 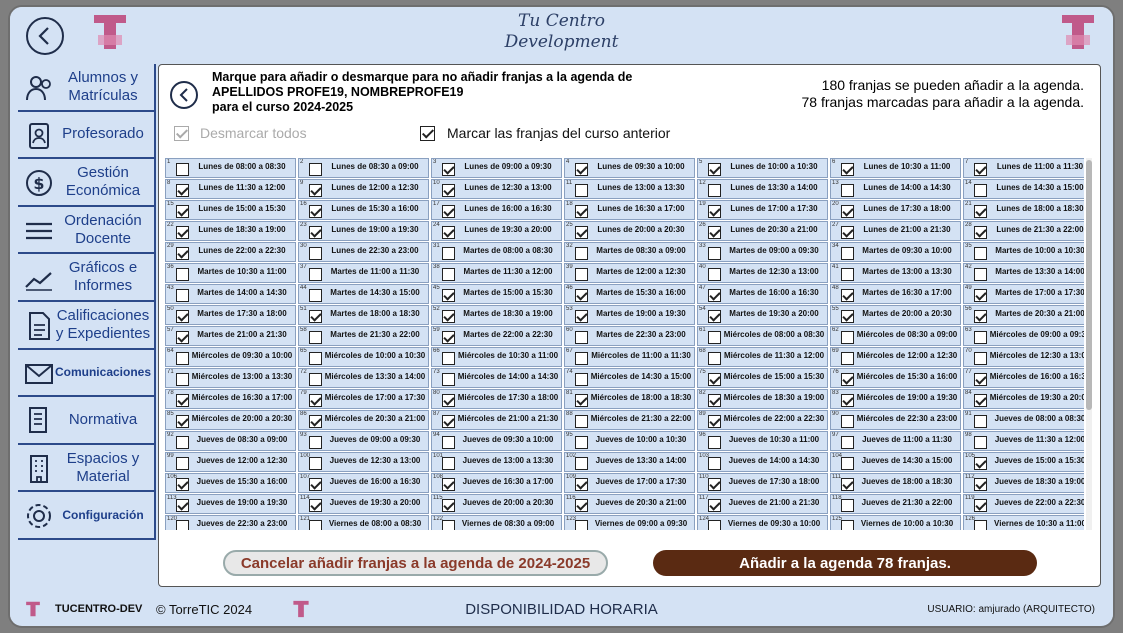 What do you see at coordinates (496, 315) in the screenshot?
I see `slot-cell: 52 Martes de 18:30 a 19:00` at bounding box center [496, 315].